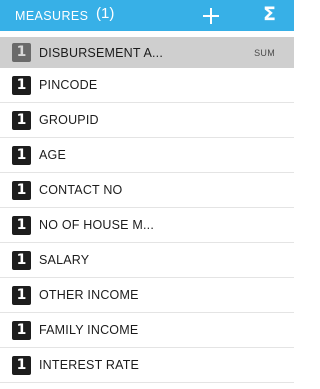 Image resolution: width=320 pixels, height=389 pixels. What do you see at coordinates (147, 190) in the screenshot?
I see `measure-item-contact-no: 1 CONTACT NO` at bounding box center [147, 190].